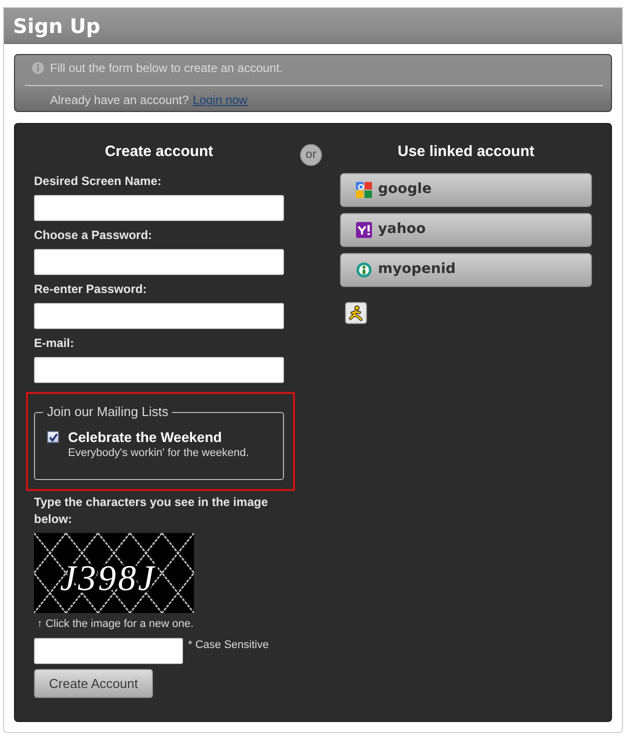 The image size is (626, 736). I want to click on notice-message: Fill out the form below to create an account., so click(166, 68).